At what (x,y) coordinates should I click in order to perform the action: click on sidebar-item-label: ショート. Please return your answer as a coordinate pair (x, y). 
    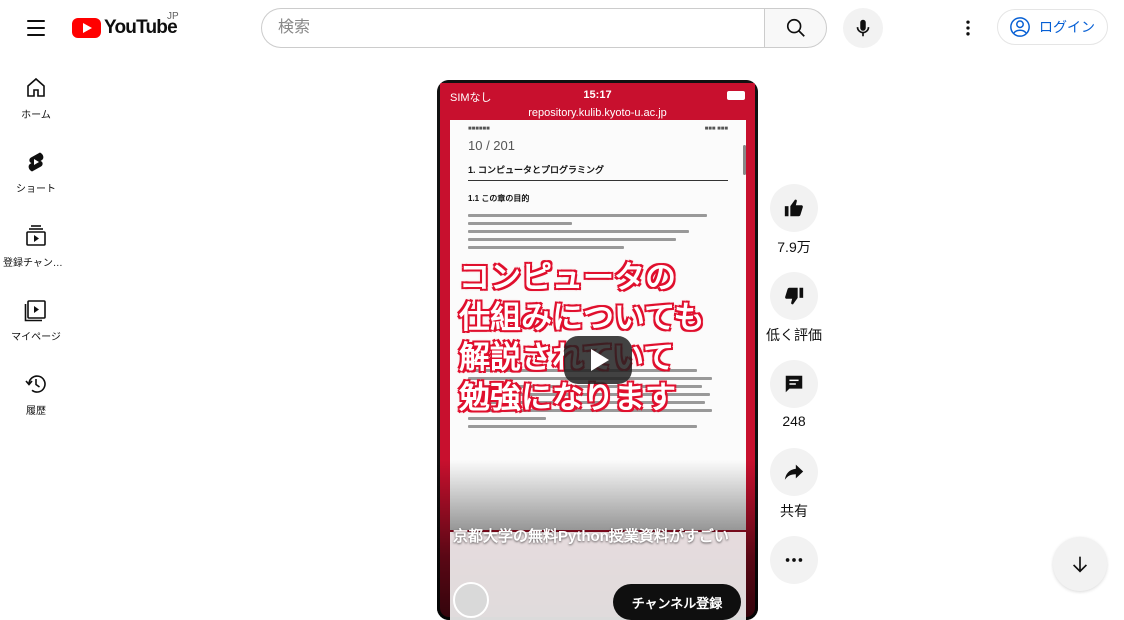
    Looking at the image, I should click on (36, 189).